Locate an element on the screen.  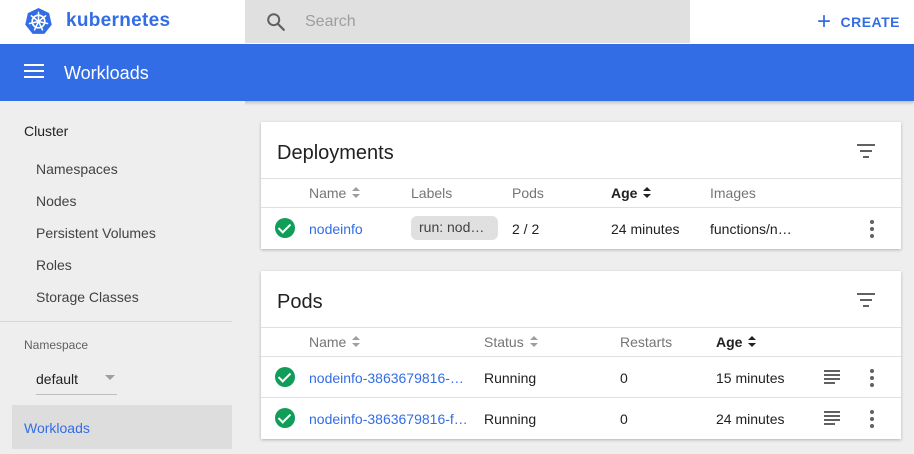
column-header-label: Status is located at coordinates (504, 342).